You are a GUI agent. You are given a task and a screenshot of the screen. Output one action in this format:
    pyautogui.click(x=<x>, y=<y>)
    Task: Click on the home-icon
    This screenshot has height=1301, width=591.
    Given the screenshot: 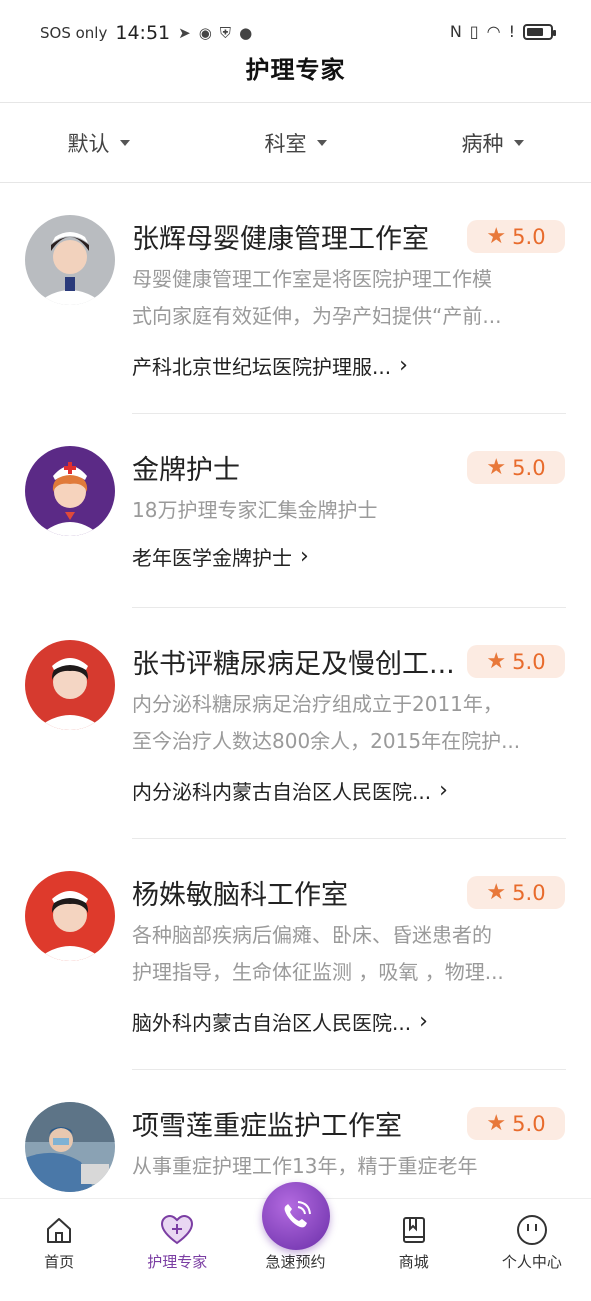 What is the action you would take?
    pyautogui.click(x=59, y=1230)
    